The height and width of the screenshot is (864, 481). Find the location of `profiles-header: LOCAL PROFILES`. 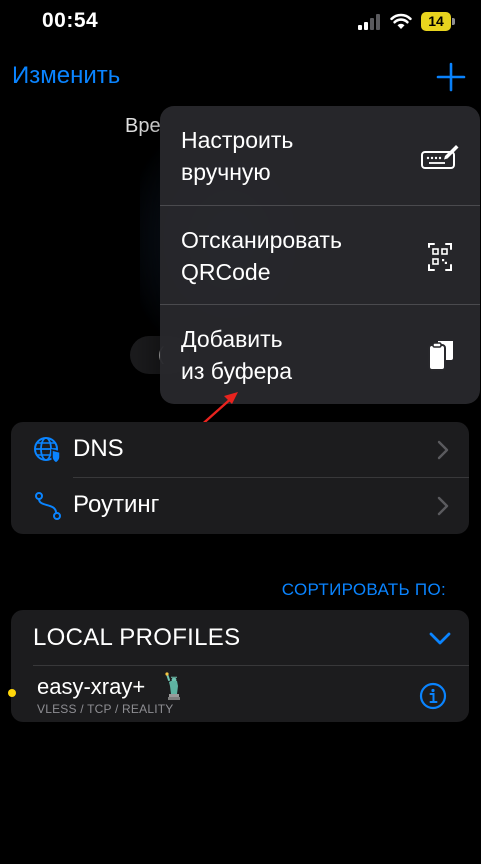

profiles-header: LOCAL PROFILES is located at coordinates (137, 637).